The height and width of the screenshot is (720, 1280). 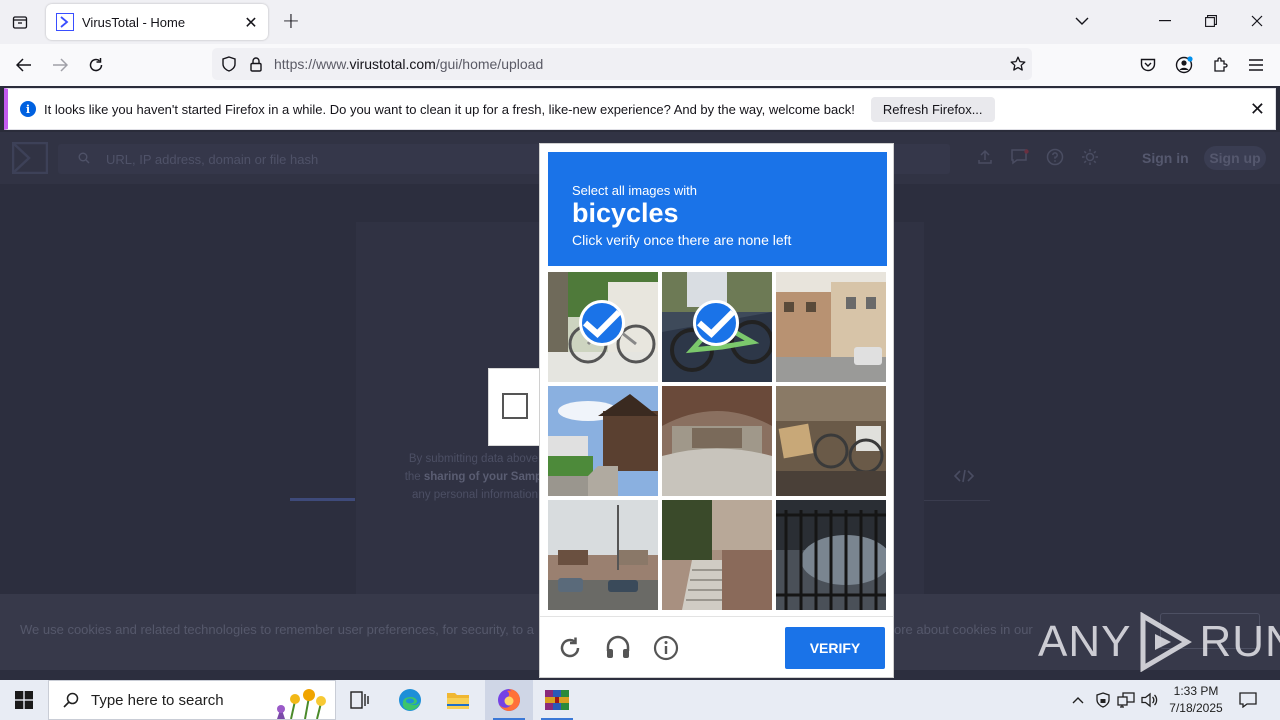 What do you see at coordinates (1184, 65) in the screenshot?
I see `account-icon` at bounding box center [1184, 65].